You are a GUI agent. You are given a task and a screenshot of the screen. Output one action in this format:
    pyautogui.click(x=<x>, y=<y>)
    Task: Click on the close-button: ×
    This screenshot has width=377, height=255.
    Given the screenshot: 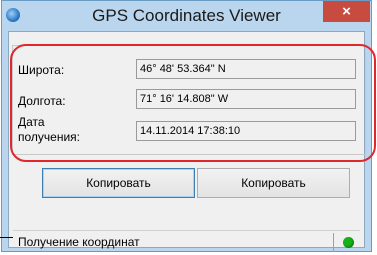 What is the action you would take?
    pyautogui.click(x=346, y=11)
    